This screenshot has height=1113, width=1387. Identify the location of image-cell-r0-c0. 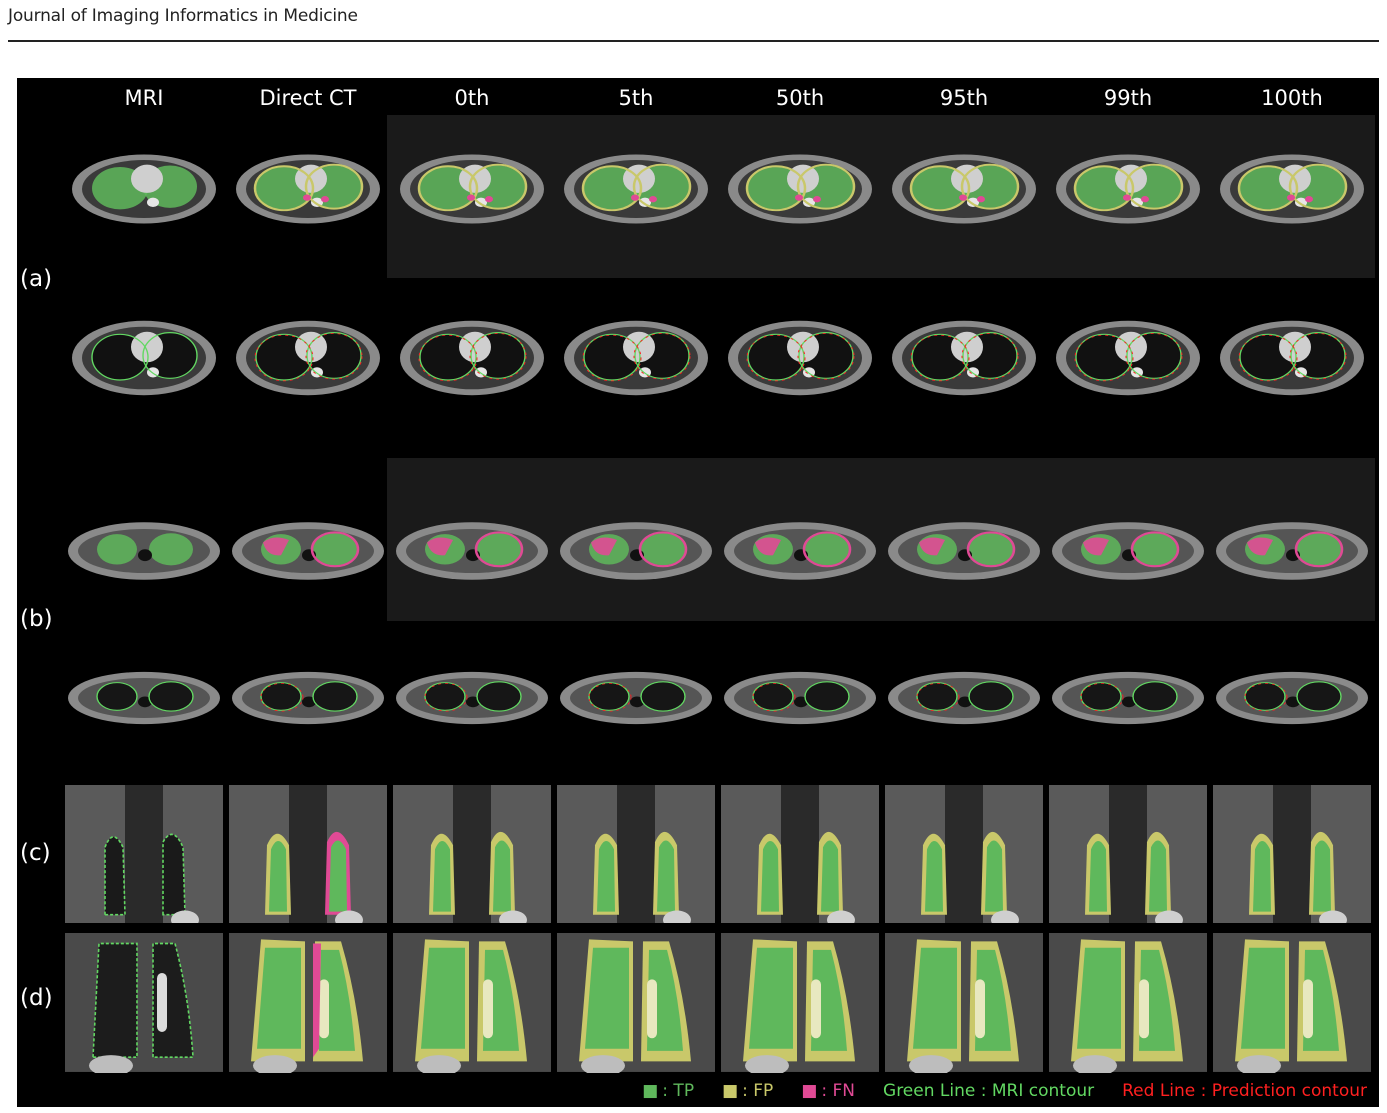
(144, 189).